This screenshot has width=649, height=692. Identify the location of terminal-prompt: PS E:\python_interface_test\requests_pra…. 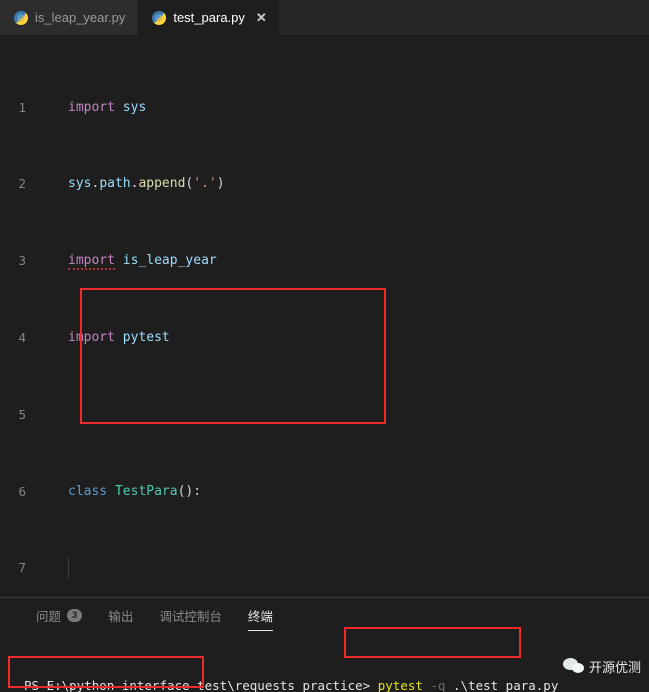
(197, 685).